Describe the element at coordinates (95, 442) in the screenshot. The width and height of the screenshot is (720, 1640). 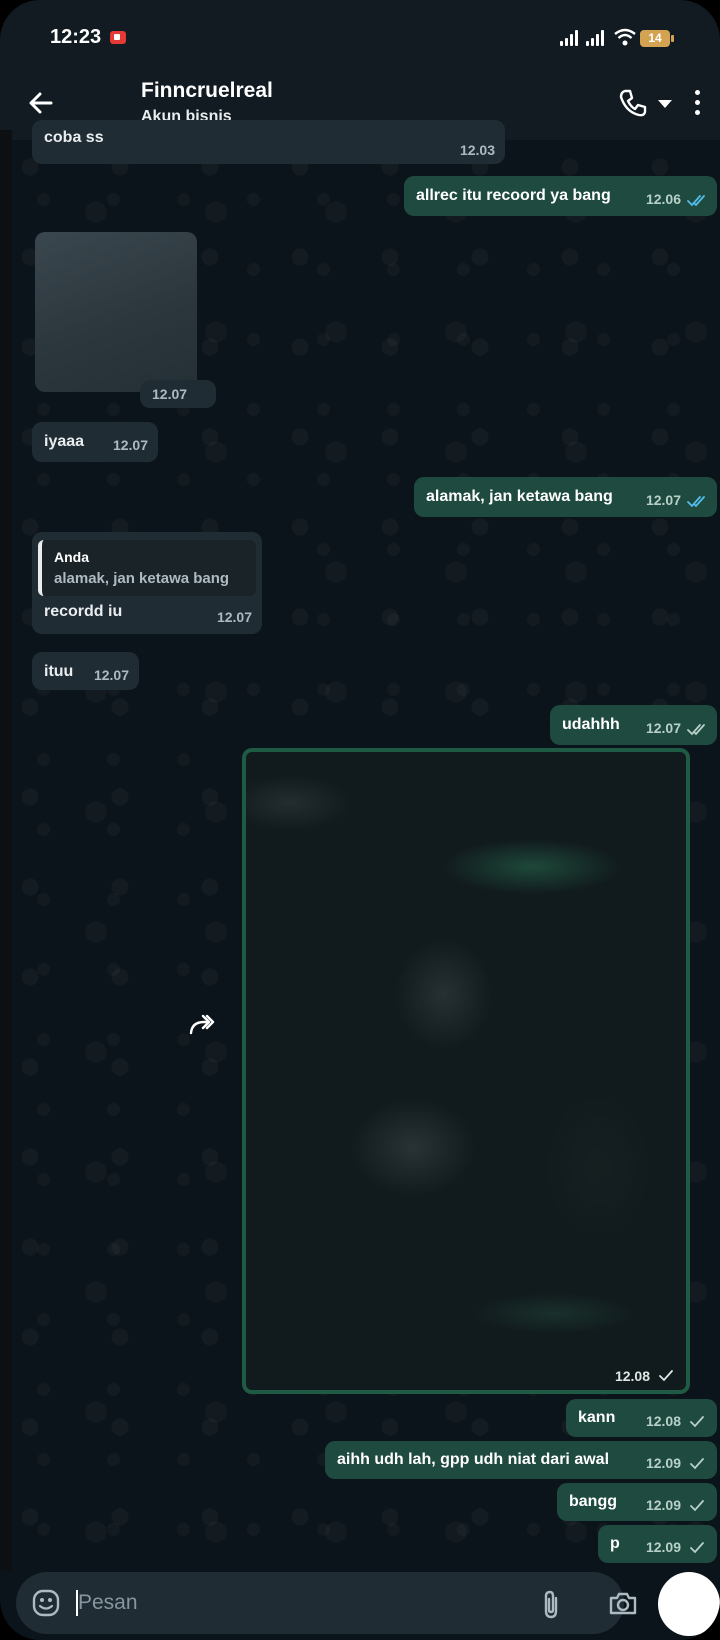
I see `message-incoming: iyaaa 12.07` at that location.